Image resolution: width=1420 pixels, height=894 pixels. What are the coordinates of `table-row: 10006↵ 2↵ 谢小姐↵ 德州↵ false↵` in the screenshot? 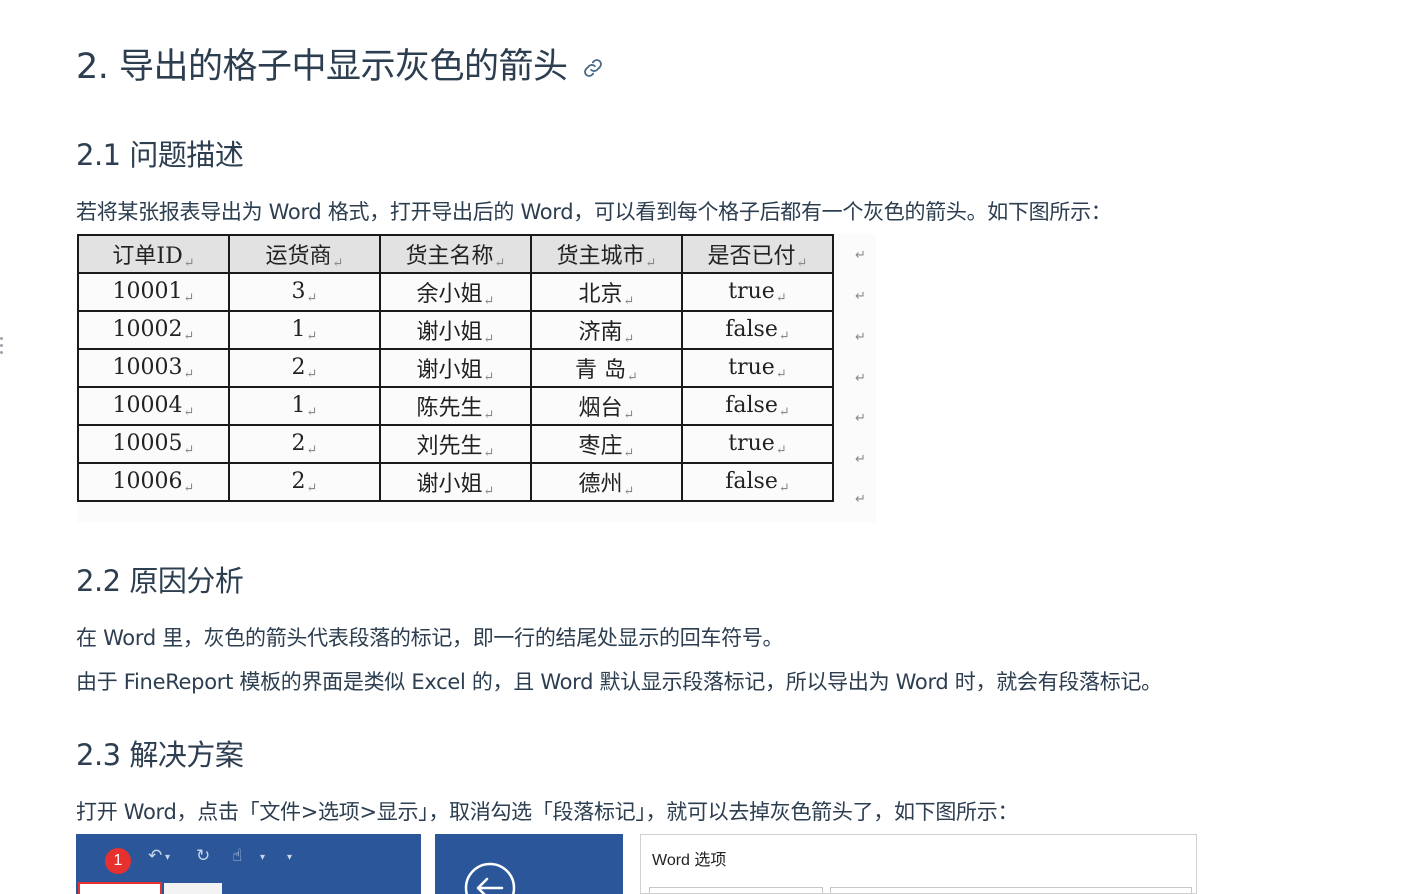 It's located at (455, 482).